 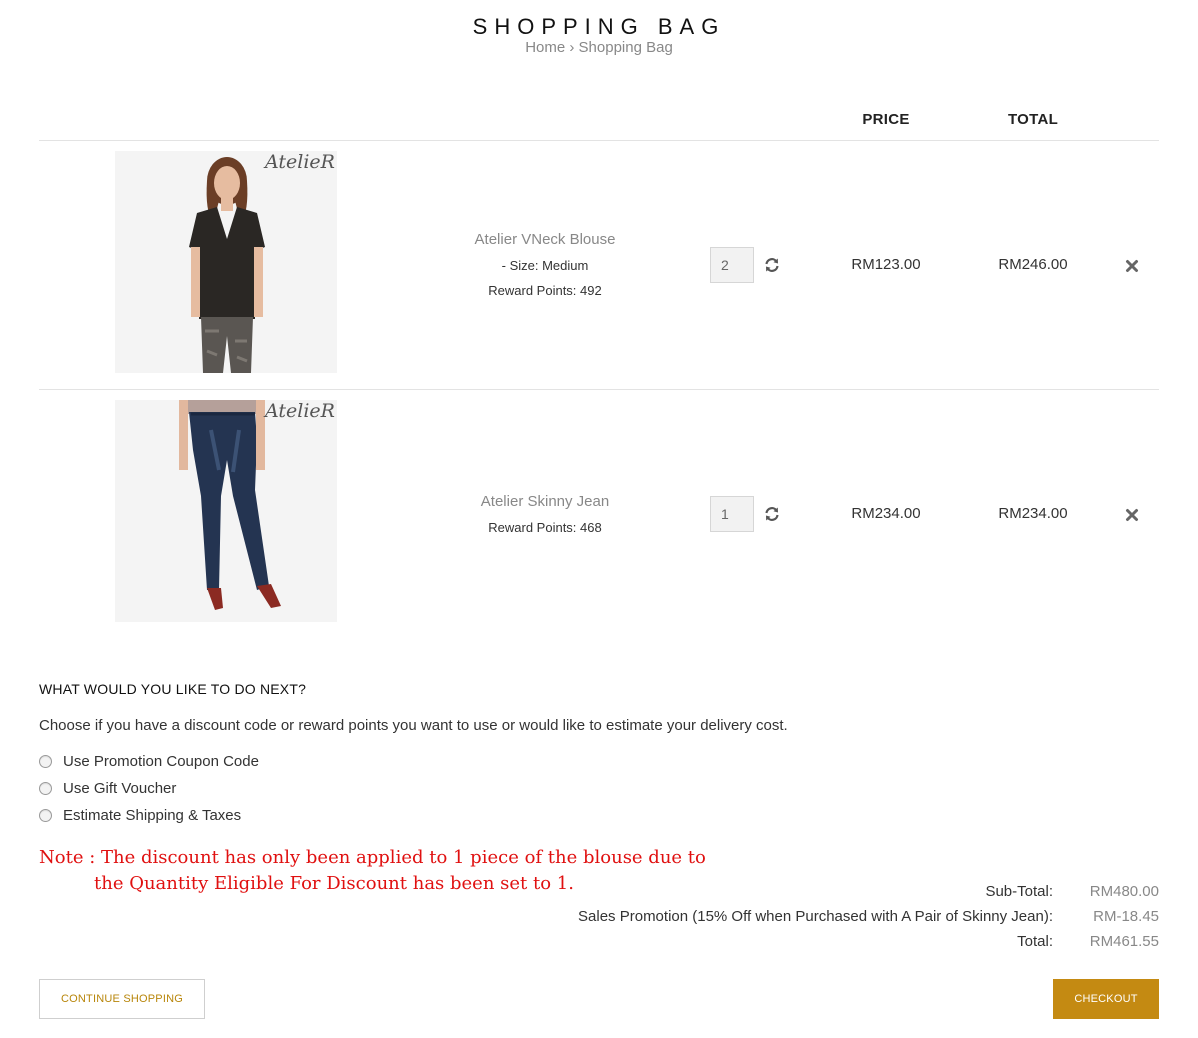 I want to click on breadcrumb-home-link: Home, so click(x=545, y=47).